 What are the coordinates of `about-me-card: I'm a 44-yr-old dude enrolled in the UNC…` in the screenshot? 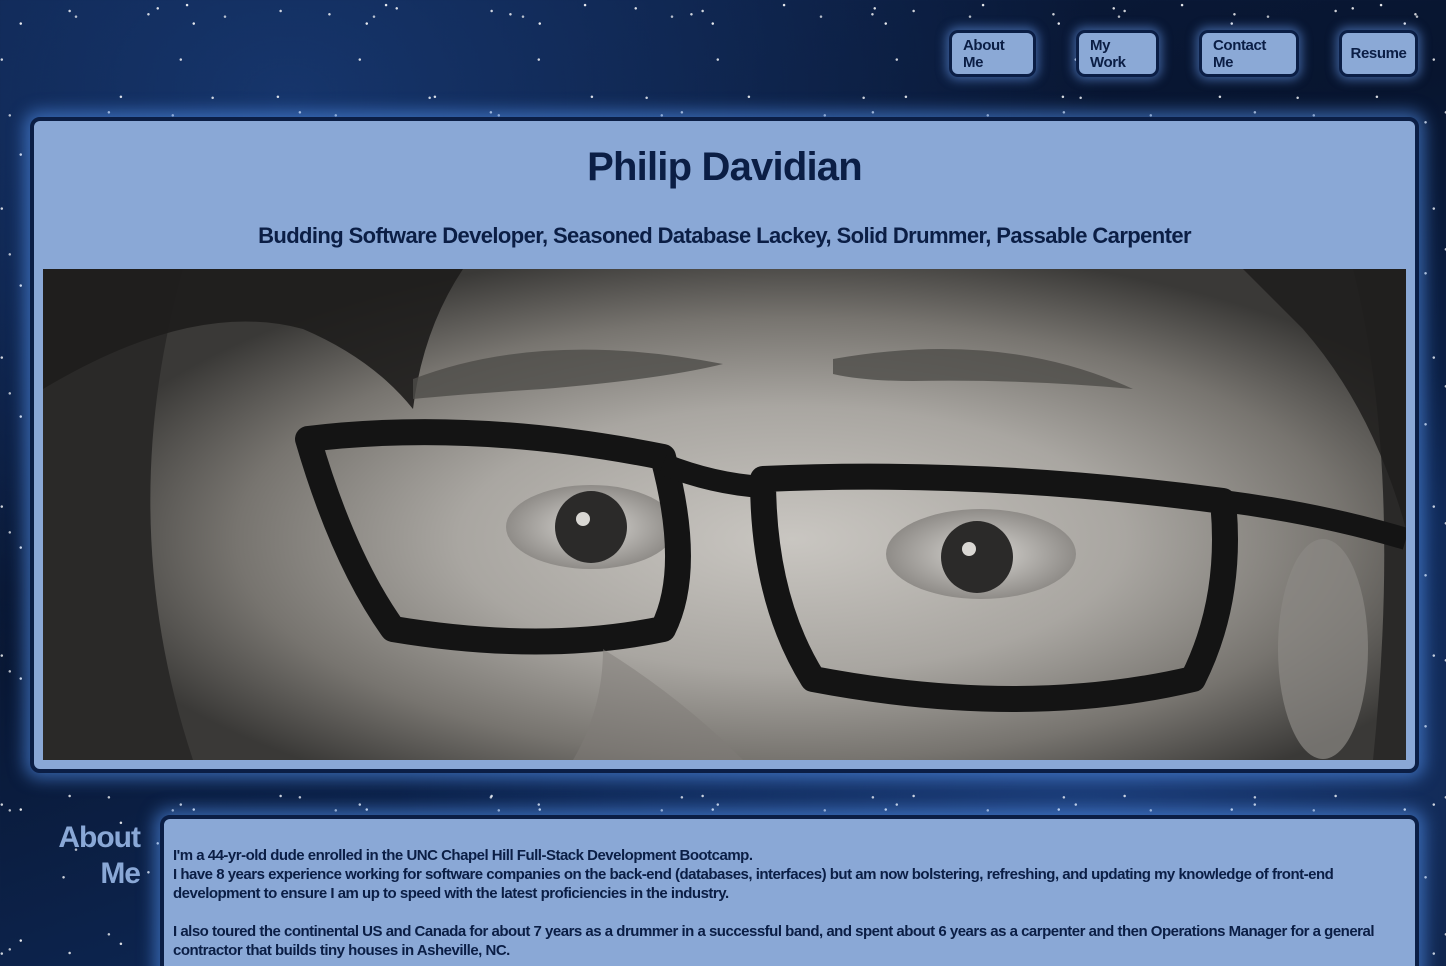 It's located at (789, 890).